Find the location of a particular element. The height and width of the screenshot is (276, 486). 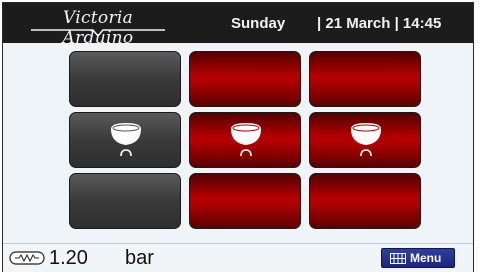

pressure-value: 1.20 is located at coordinates (68, 258).